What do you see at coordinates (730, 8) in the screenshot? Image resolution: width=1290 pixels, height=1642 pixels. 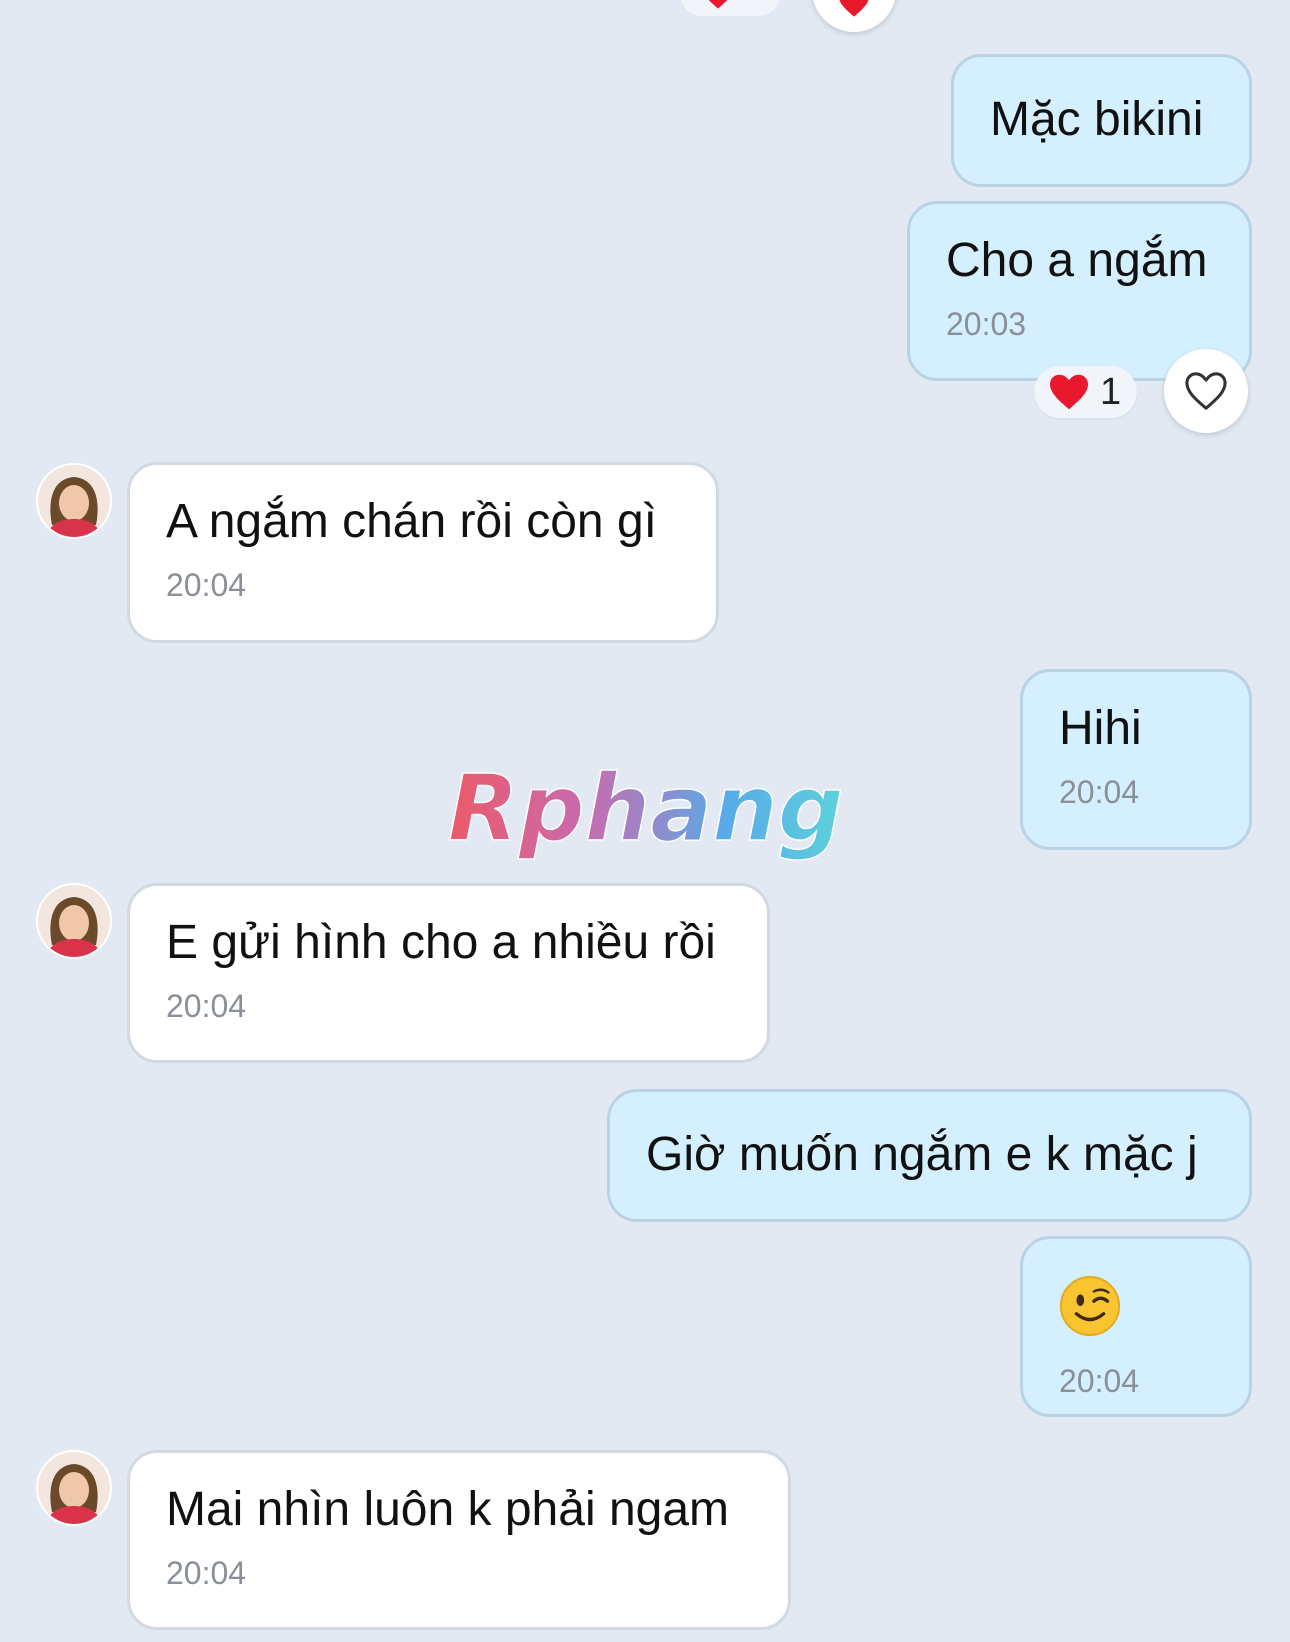 I see `partial-reaction-pill-top` at bounding box center [730, 8].